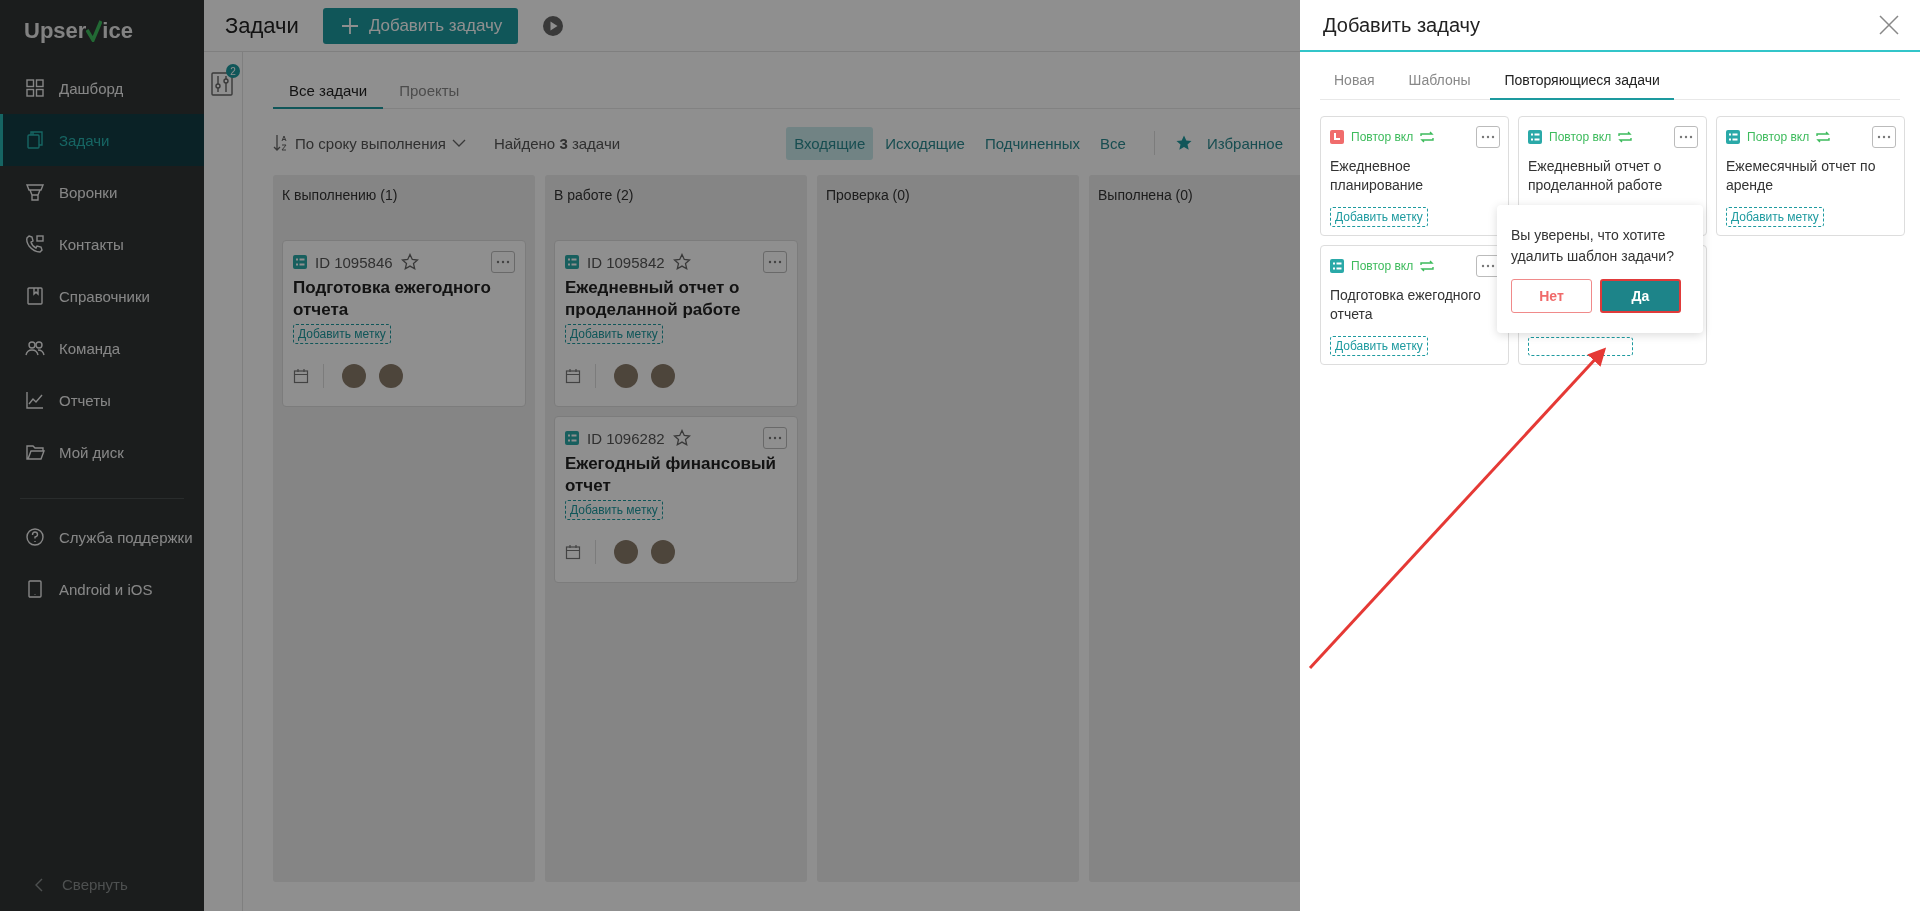  What do you see at coordinates (1406, 305) in the screenshot?
I see `template-title: Подготовка ежегодного отчета` at bounding box center [1406, 305].